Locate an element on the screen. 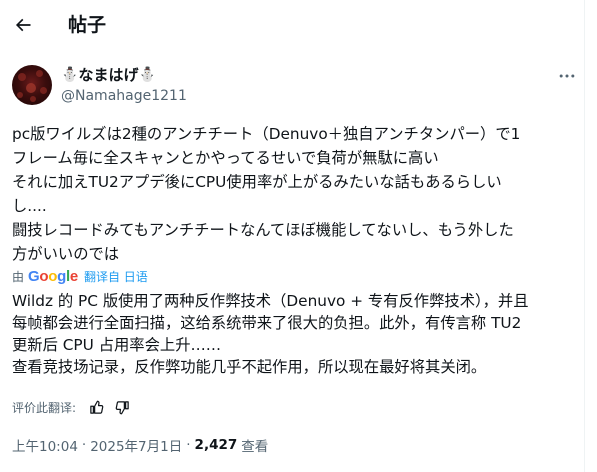 Image resolution: width=597 pixels, height=472 pixels. thumbs-up-button is located at coordinates (96, 407).